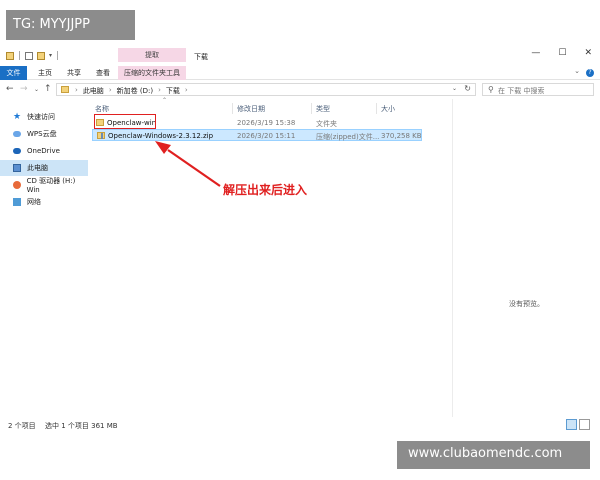 Image resolution: width=600 pixels, height=480 pixels. What do you see at coordinates (251, 109) in the screenshot?
I see `column-header-date: 修改日期` at bounding box center [251, 109].